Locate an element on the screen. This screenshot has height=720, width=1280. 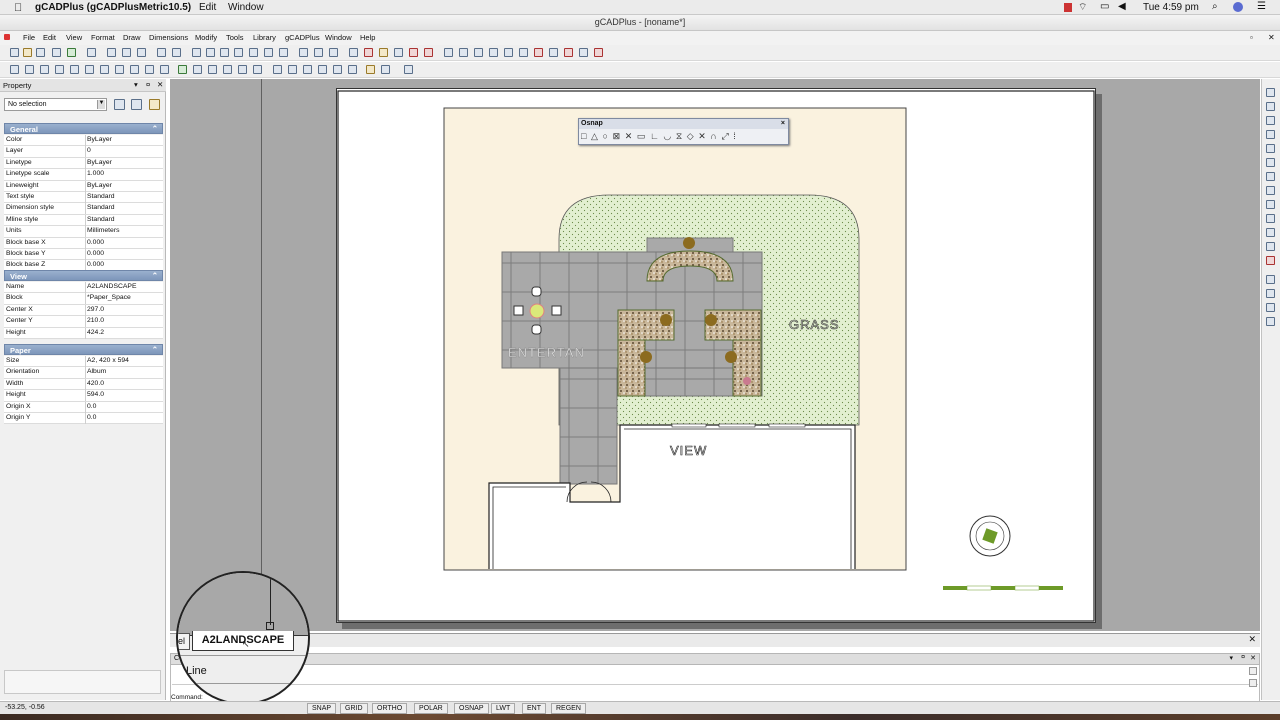
command-pin-icon: ¤ is located at coordinates (1243, 657).